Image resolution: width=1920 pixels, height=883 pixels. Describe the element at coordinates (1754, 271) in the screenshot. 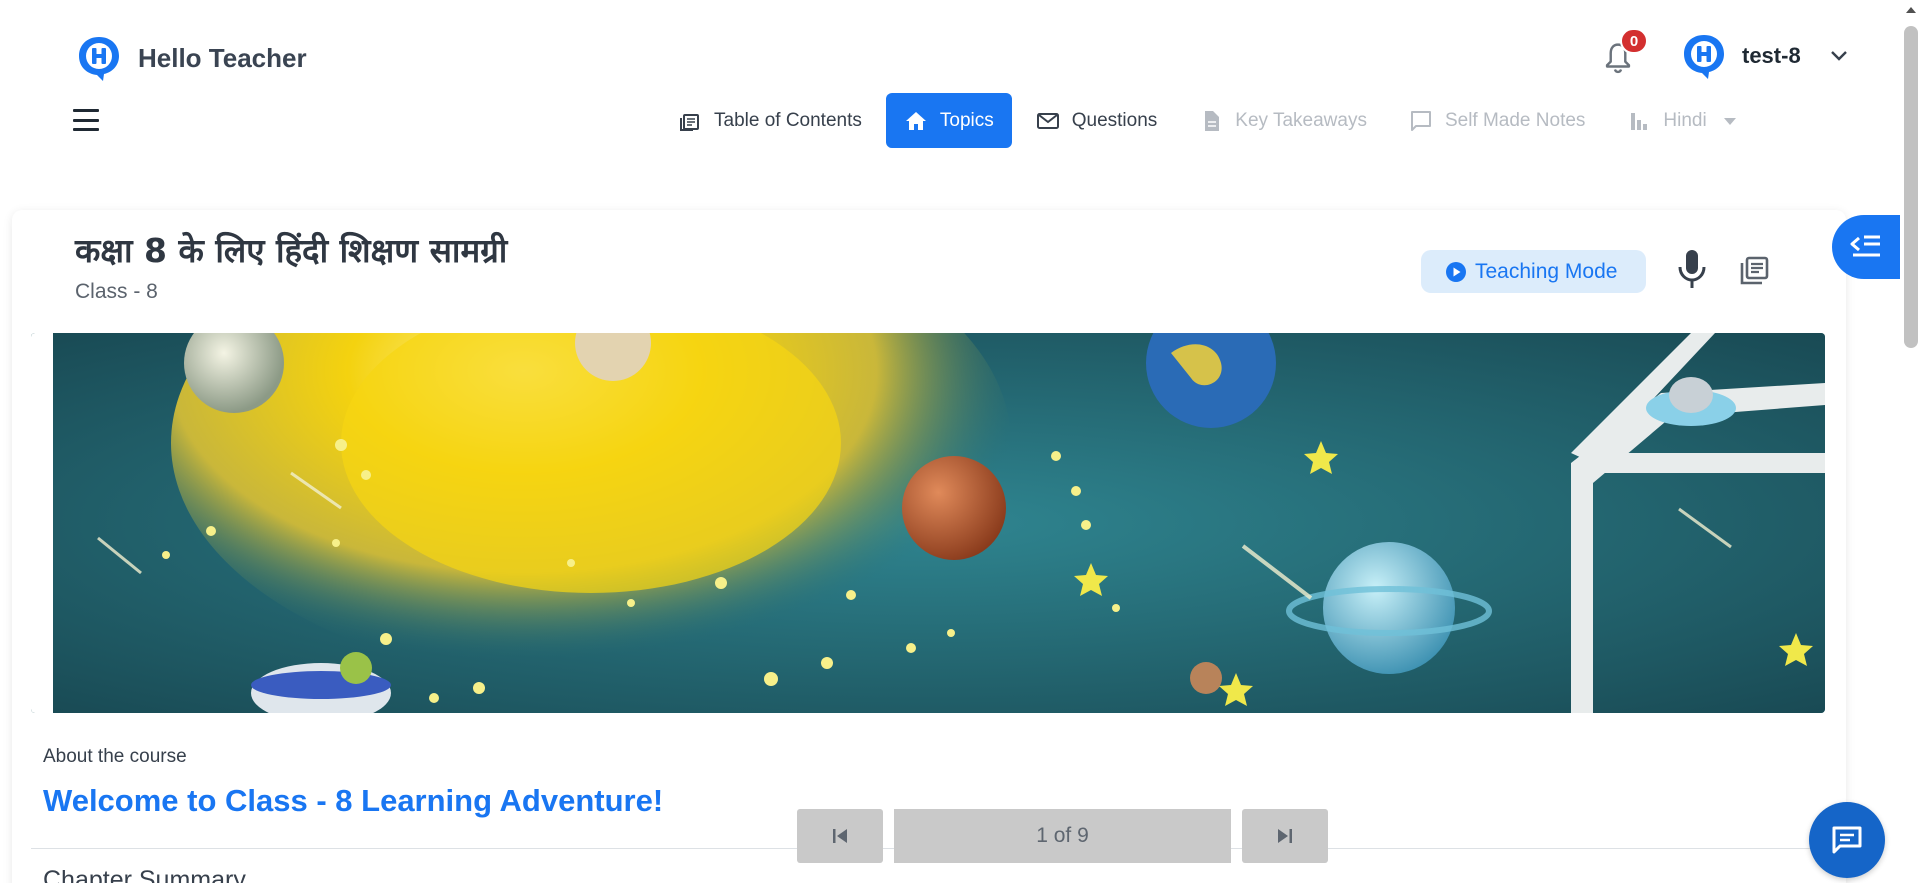

I see `library-icon` at that location.